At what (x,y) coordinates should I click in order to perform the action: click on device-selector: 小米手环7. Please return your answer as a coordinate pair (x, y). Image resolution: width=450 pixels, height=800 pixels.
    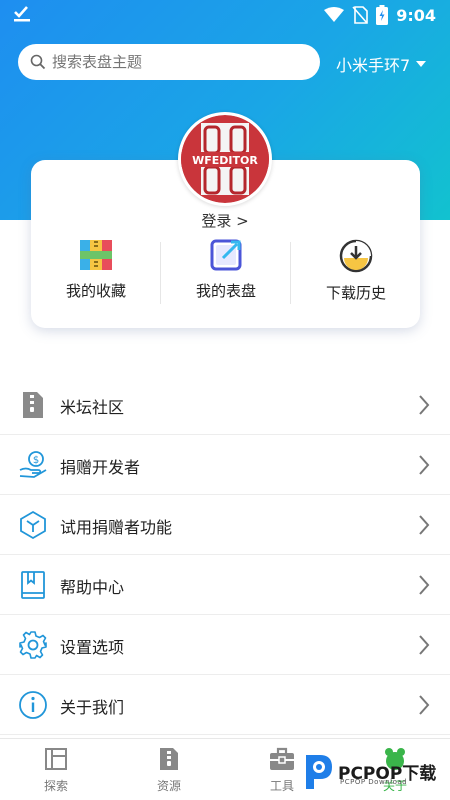
    Looking at the image, I should click on (381, 64).